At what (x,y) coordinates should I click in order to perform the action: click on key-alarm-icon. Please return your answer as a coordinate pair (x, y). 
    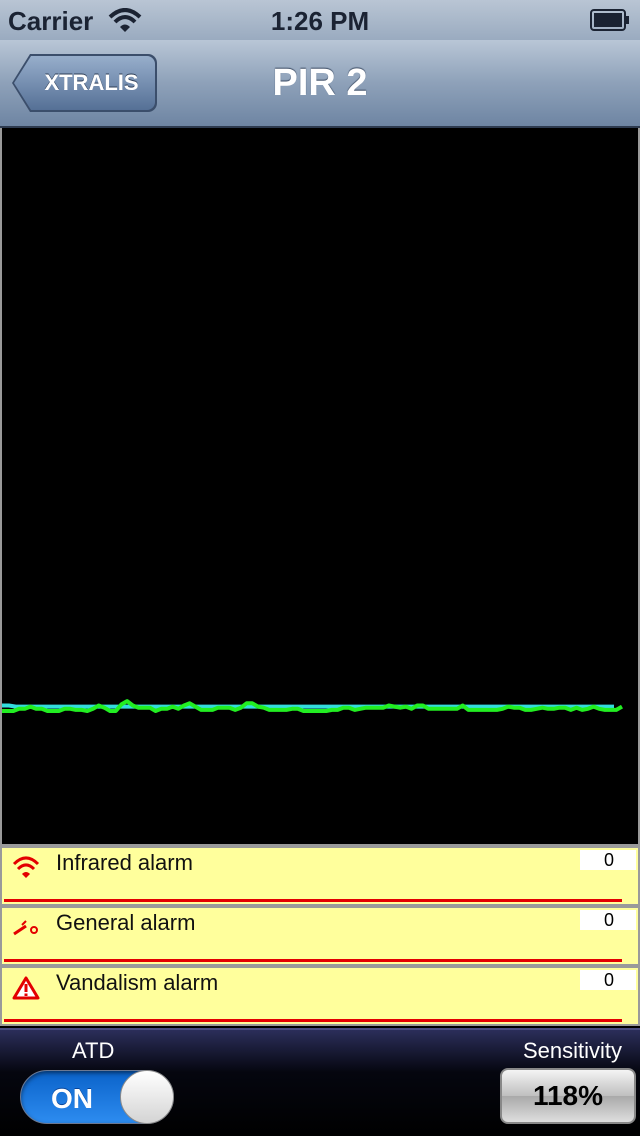
    Looking at the image, I should click on (25, 928).